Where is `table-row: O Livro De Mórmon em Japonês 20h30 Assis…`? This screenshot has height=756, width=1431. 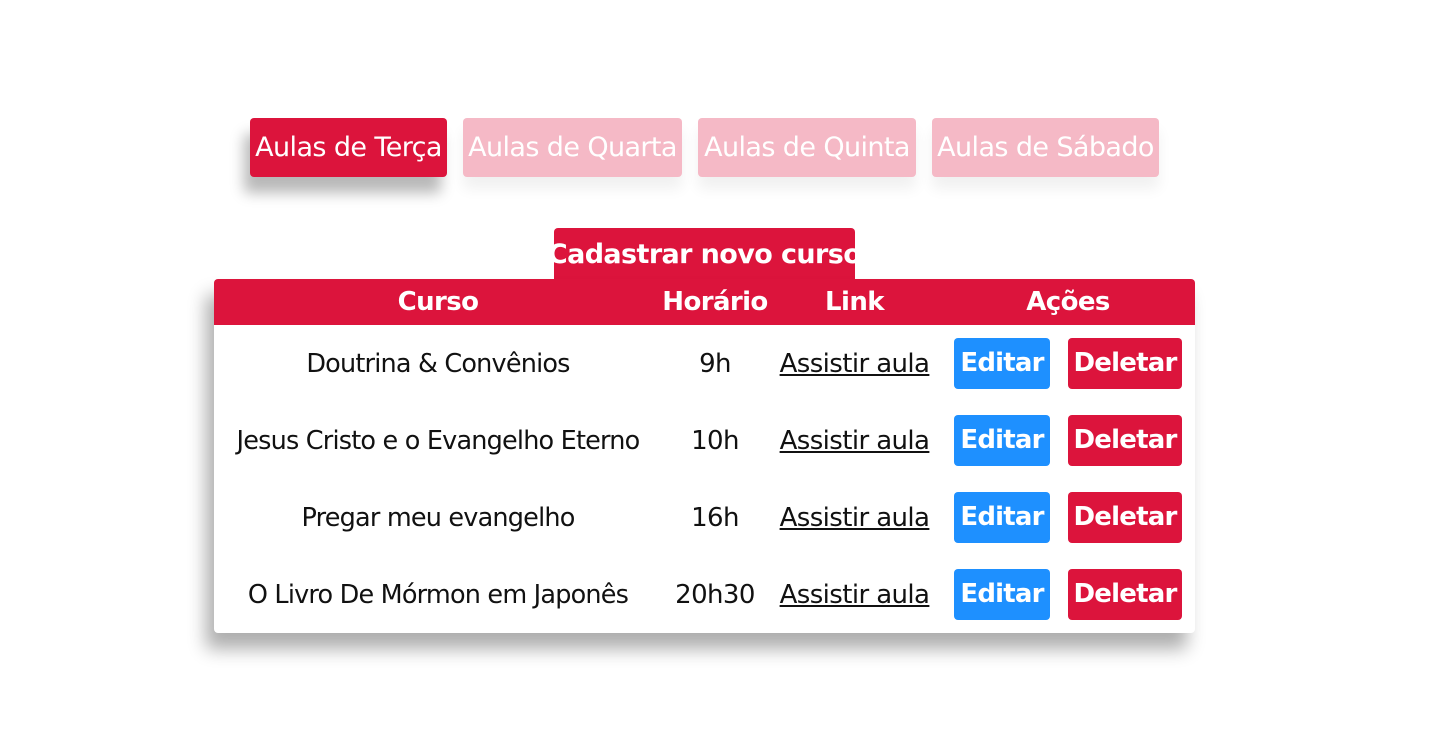
table-row: O Livro De Mórmon em Japonês 20h30 Assis… is located at coordinates (704, 601).